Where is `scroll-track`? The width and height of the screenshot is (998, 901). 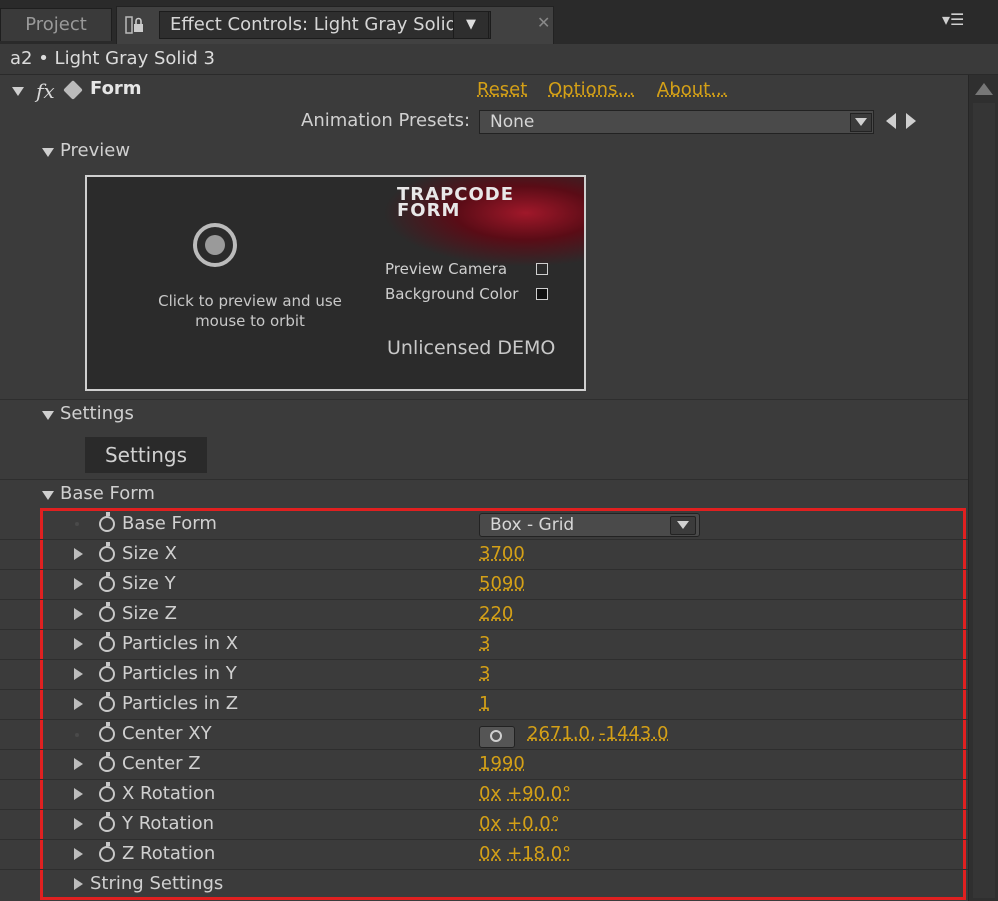
scroll-track is located at coordinates (984, 500).